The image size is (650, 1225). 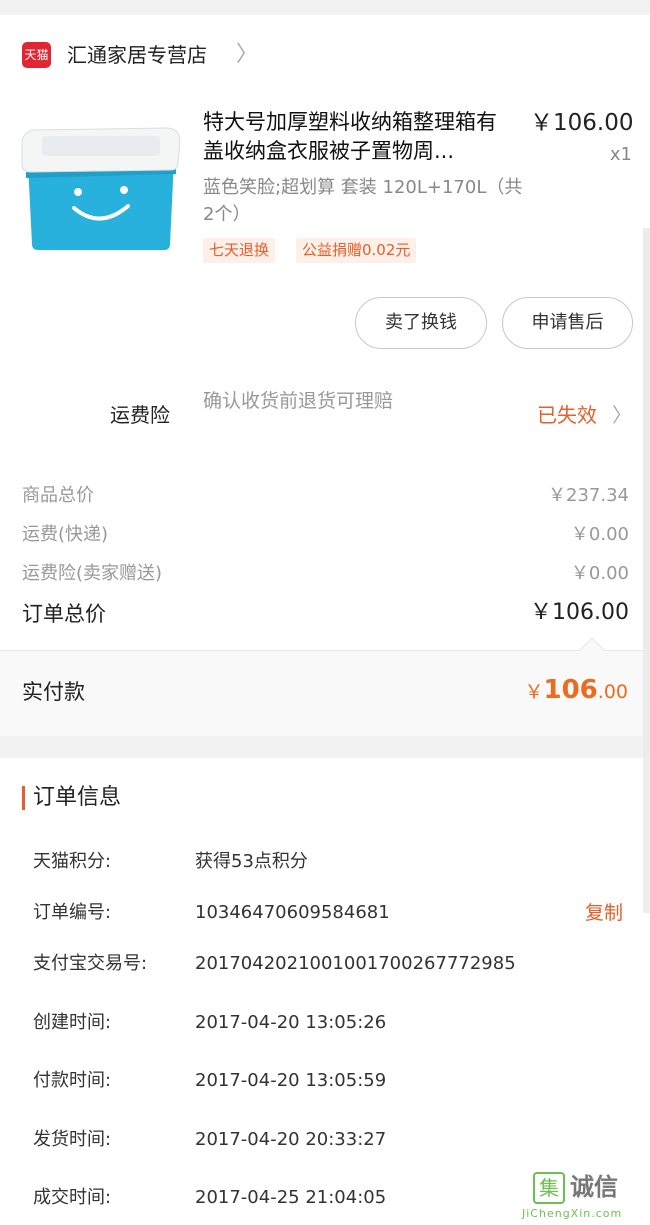 What do you see at coordinates (620, 154) in the screenshot?
I see `product-quantity: x1` at bounding box center [620, 154].